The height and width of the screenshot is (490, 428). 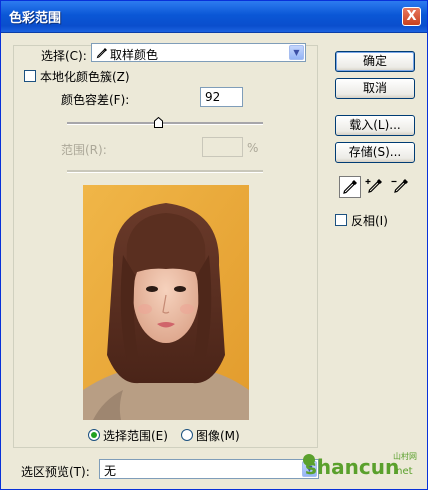 I want to click on eyedropper-minus-tool, so click(x=402, y=187).